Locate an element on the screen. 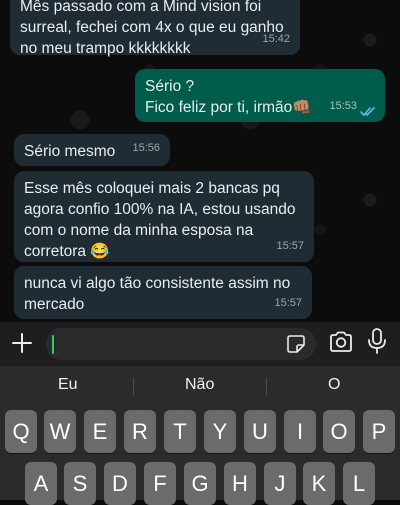 The image size is (400, 505). key-r: R is located at coordinates (140, 431).